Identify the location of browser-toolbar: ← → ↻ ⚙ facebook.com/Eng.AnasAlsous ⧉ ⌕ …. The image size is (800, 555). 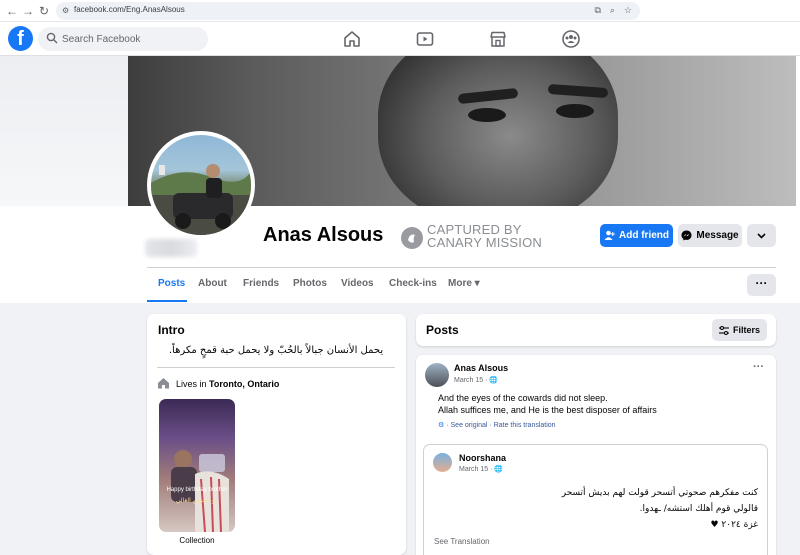
(400, 11).